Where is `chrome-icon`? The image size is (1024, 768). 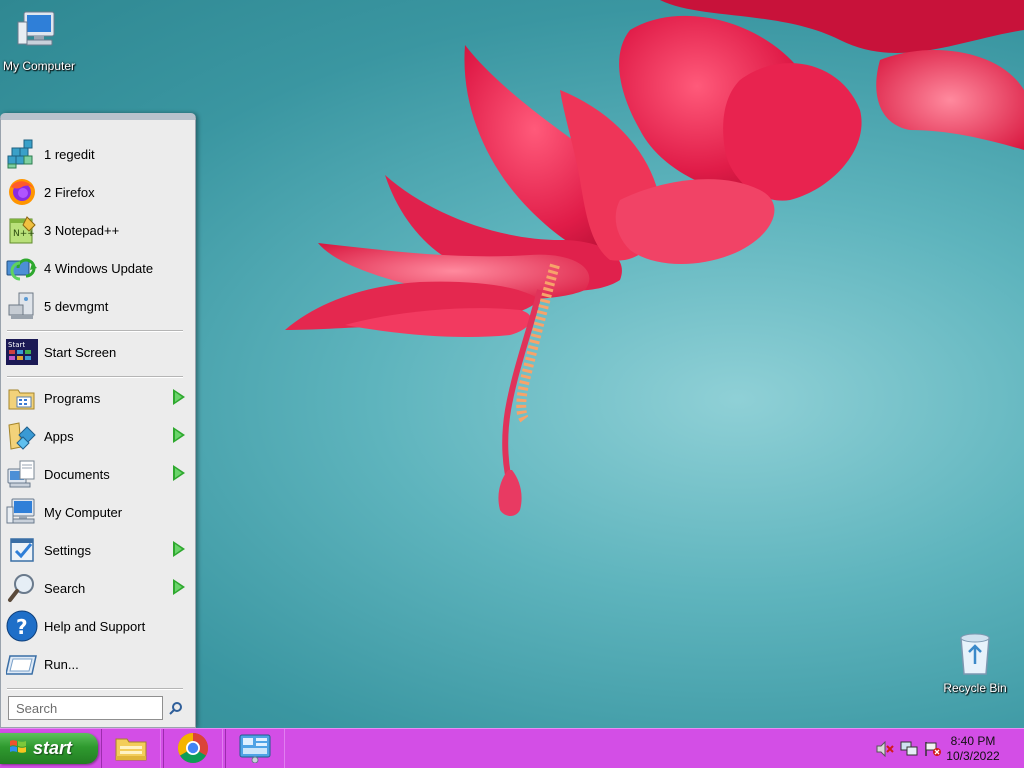 chrome-icon is located at coordinates (193, 749).